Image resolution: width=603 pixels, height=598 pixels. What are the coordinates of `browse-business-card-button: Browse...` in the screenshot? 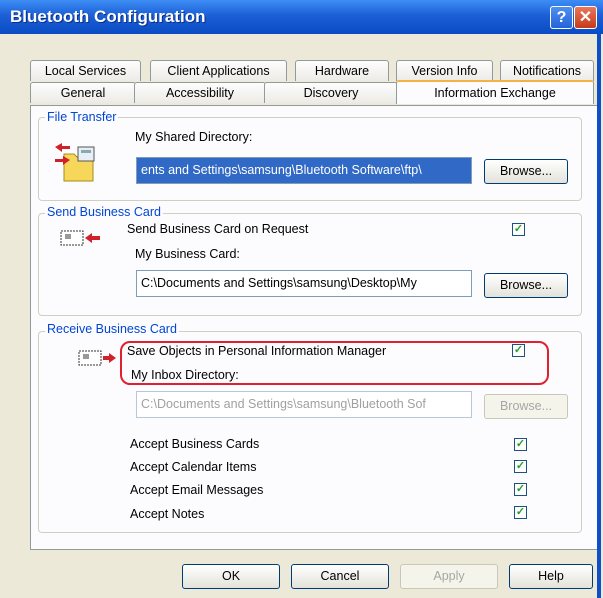 It's located at (526, 285).